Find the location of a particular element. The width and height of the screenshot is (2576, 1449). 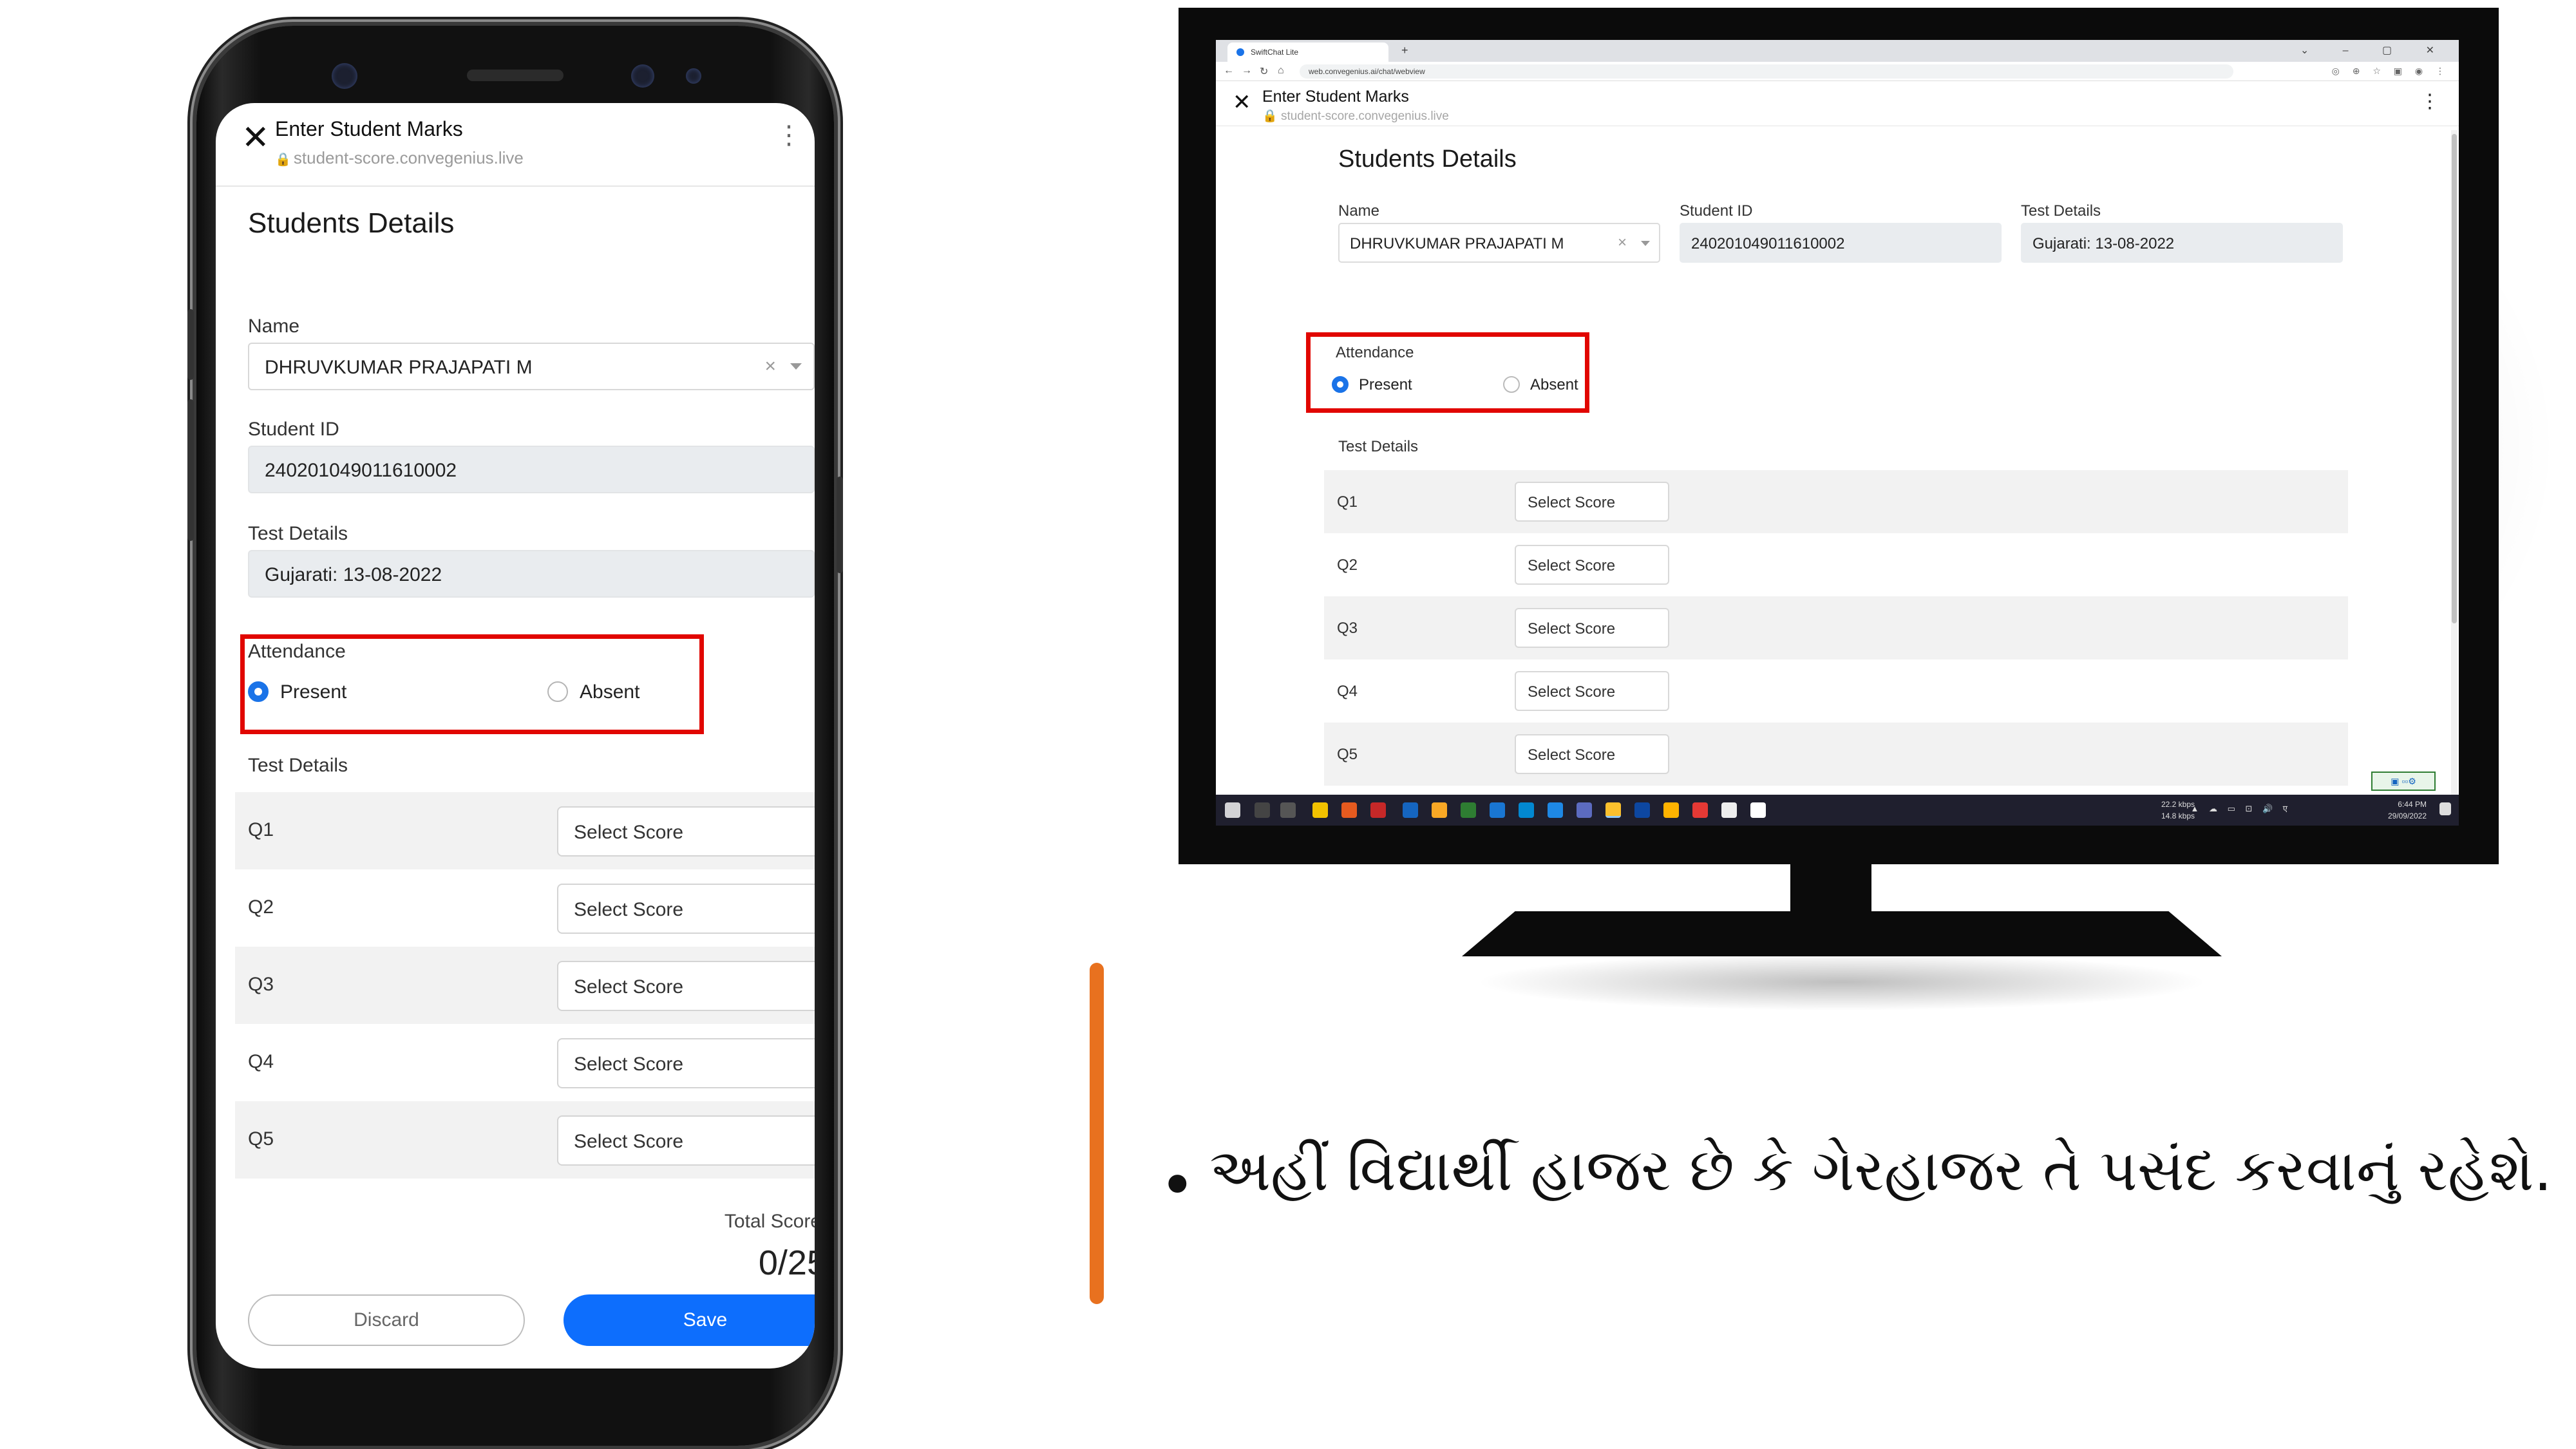

firefox-icon is located at coordinates (1349, 810).